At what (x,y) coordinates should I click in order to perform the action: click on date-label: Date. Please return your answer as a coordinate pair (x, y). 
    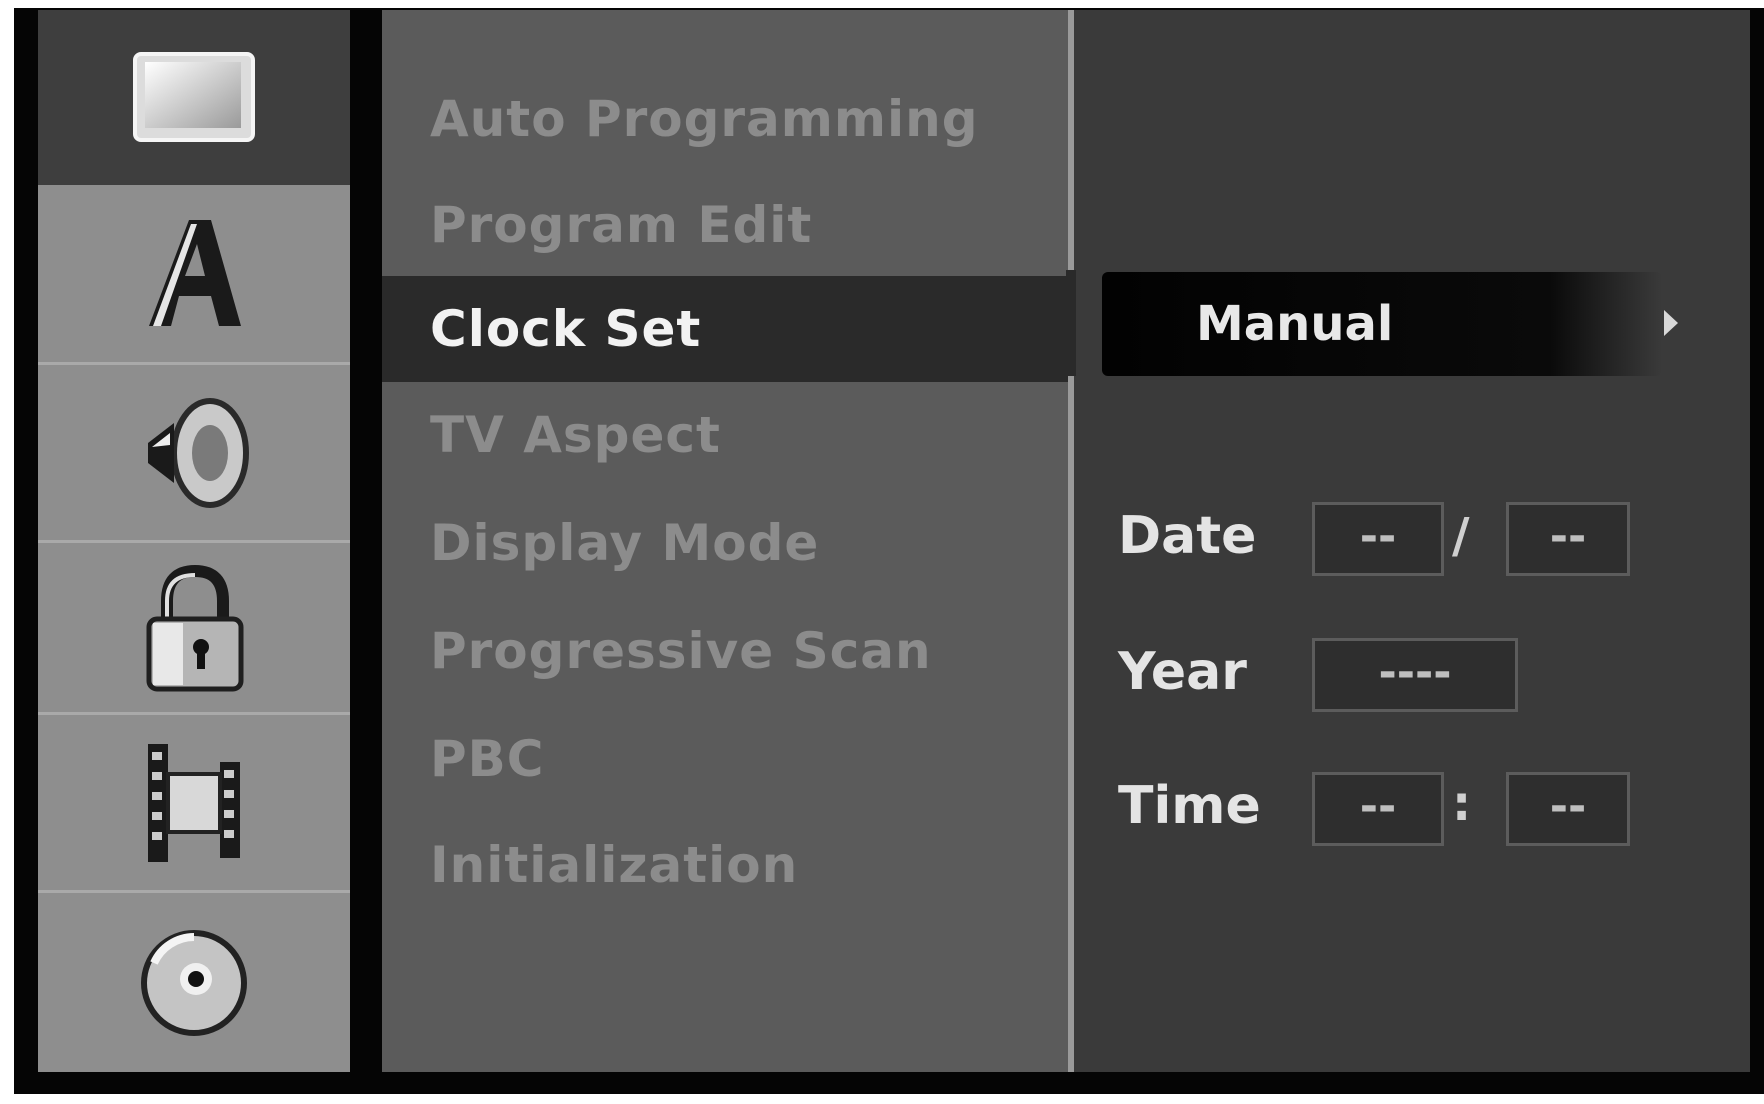
    Looking at the image, I should click on (1187, 536).